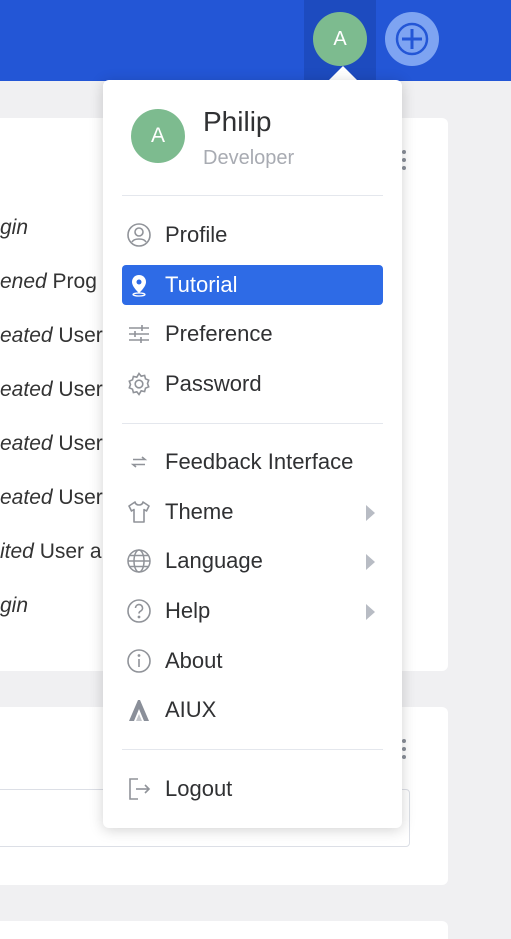 This screenshot has height=939, width=511. Describe the element at coordinates (139, 235) in the screenshot. I see `user-circle-icon` at that location.